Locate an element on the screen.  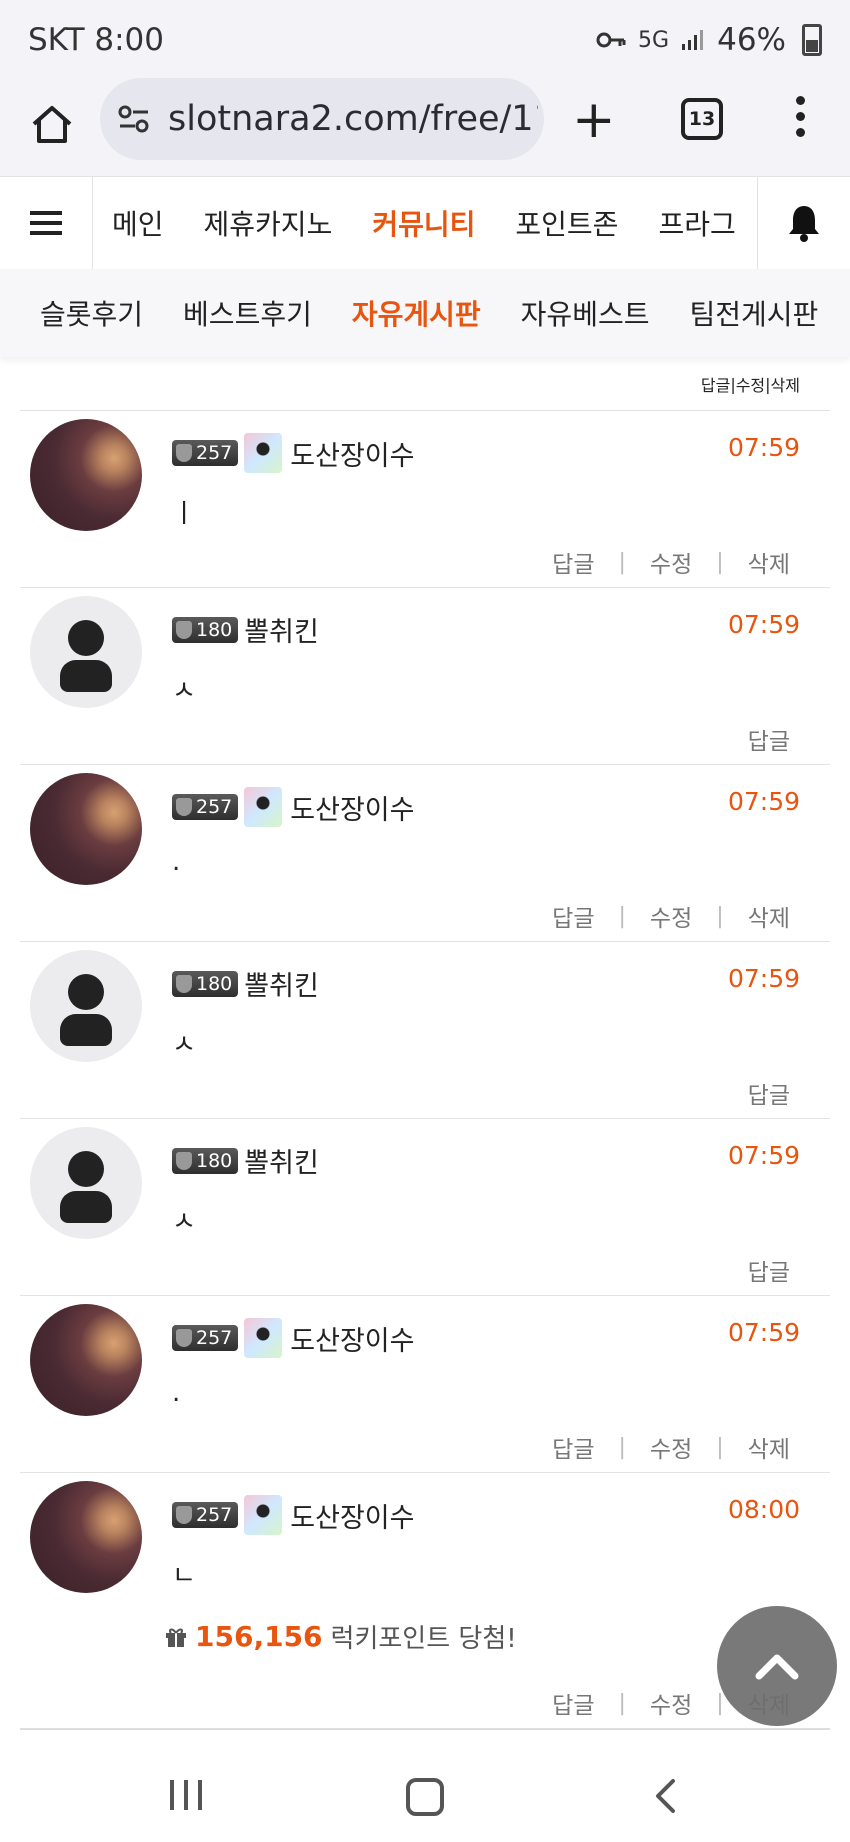
comment-time: 08:00 is located at coordinates (763, 1509).